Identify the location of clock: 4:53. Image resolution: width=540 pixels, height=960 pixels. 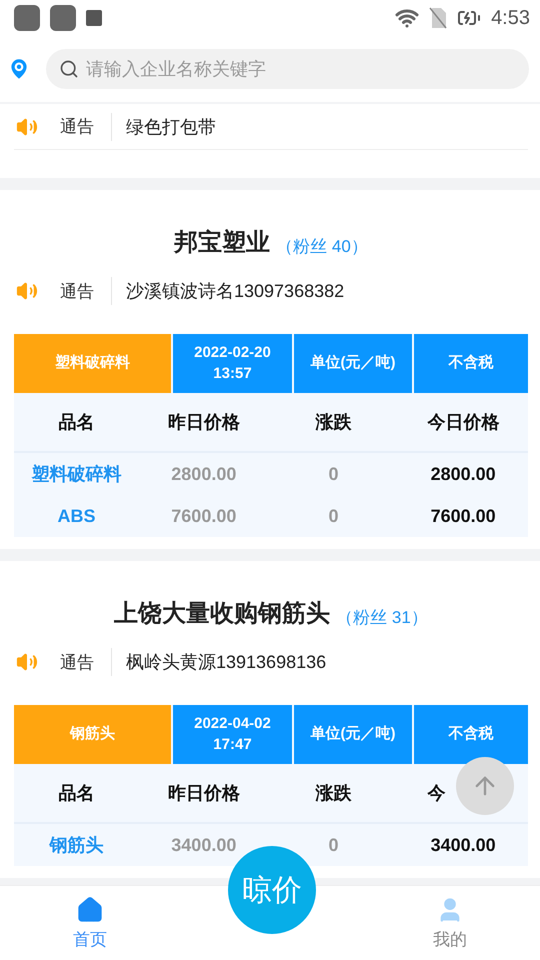
(510, 18).